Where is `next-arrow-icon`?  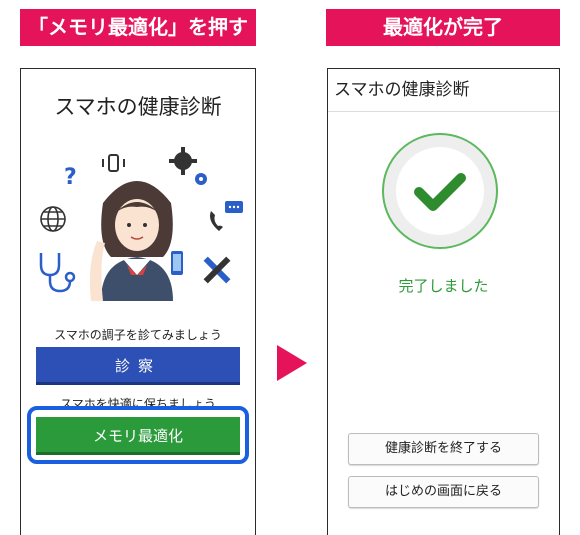
next-arrow-icon is located at coordinates (292, 363).